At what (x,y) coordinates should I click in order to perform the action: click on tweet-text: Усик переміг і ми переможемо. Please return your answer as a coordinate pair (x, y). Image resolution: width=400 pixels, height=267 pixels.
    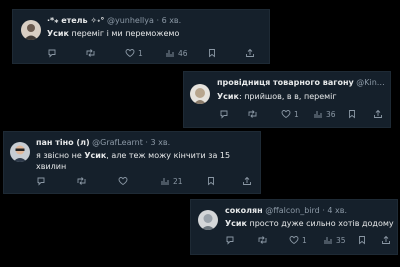
    Looking at the image, I should click on (157, 33).